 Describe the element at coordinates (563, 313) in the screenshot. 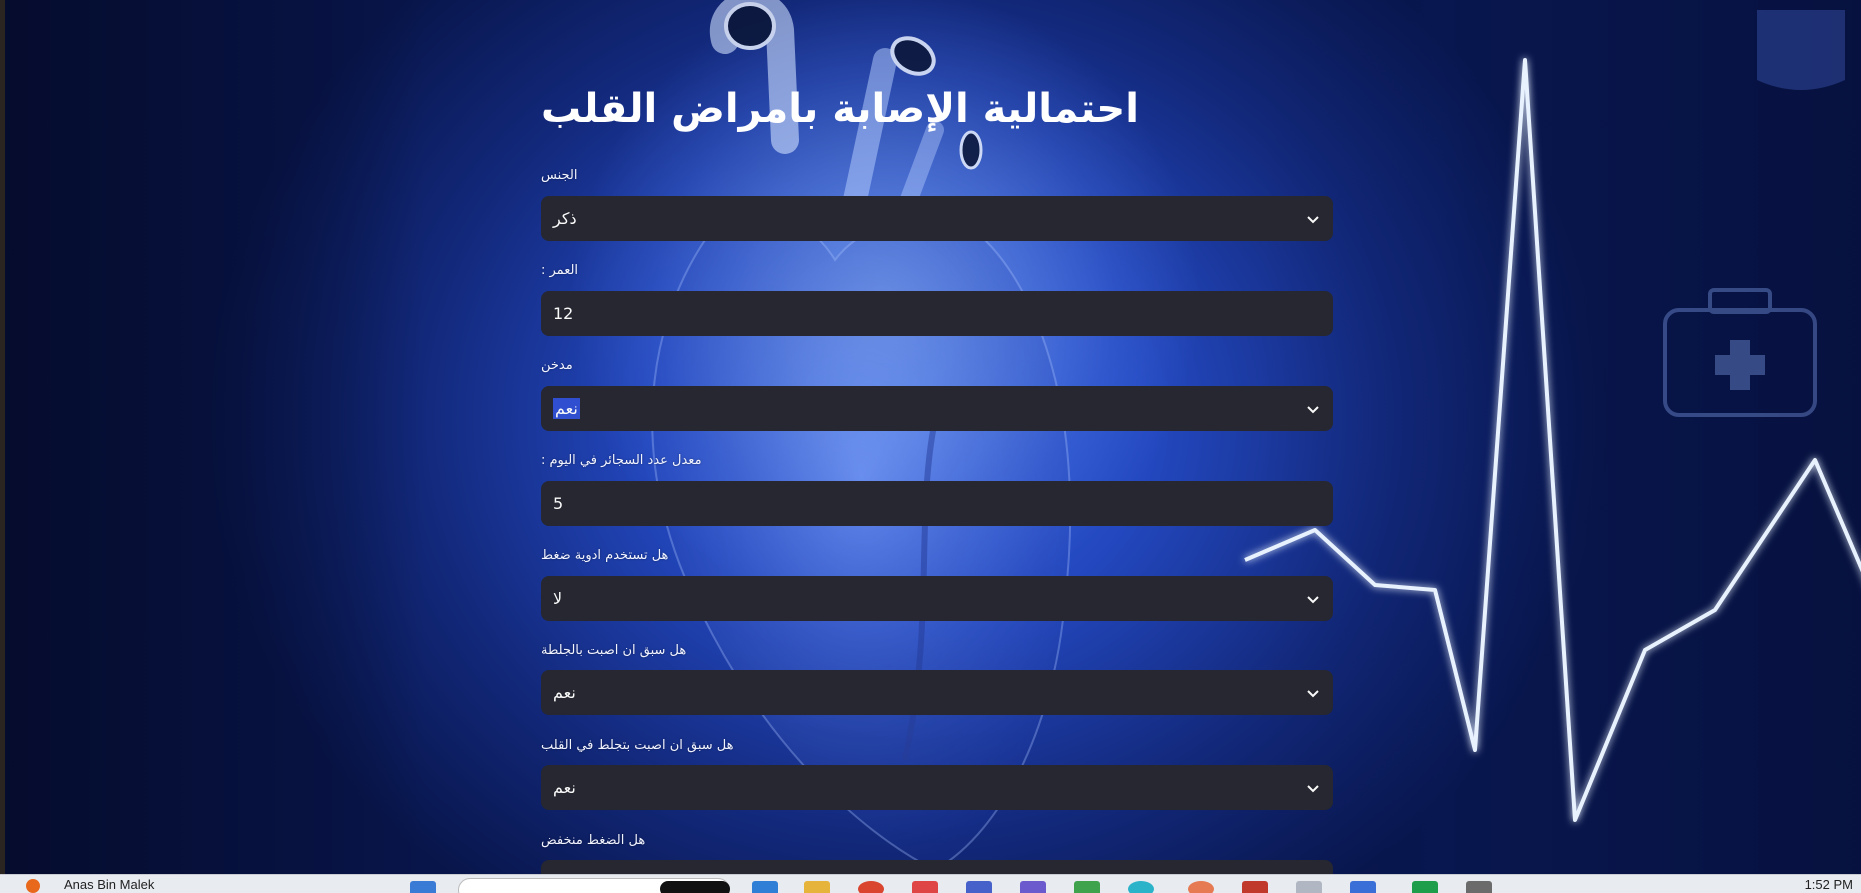

I see `age-value: 12` at that location.